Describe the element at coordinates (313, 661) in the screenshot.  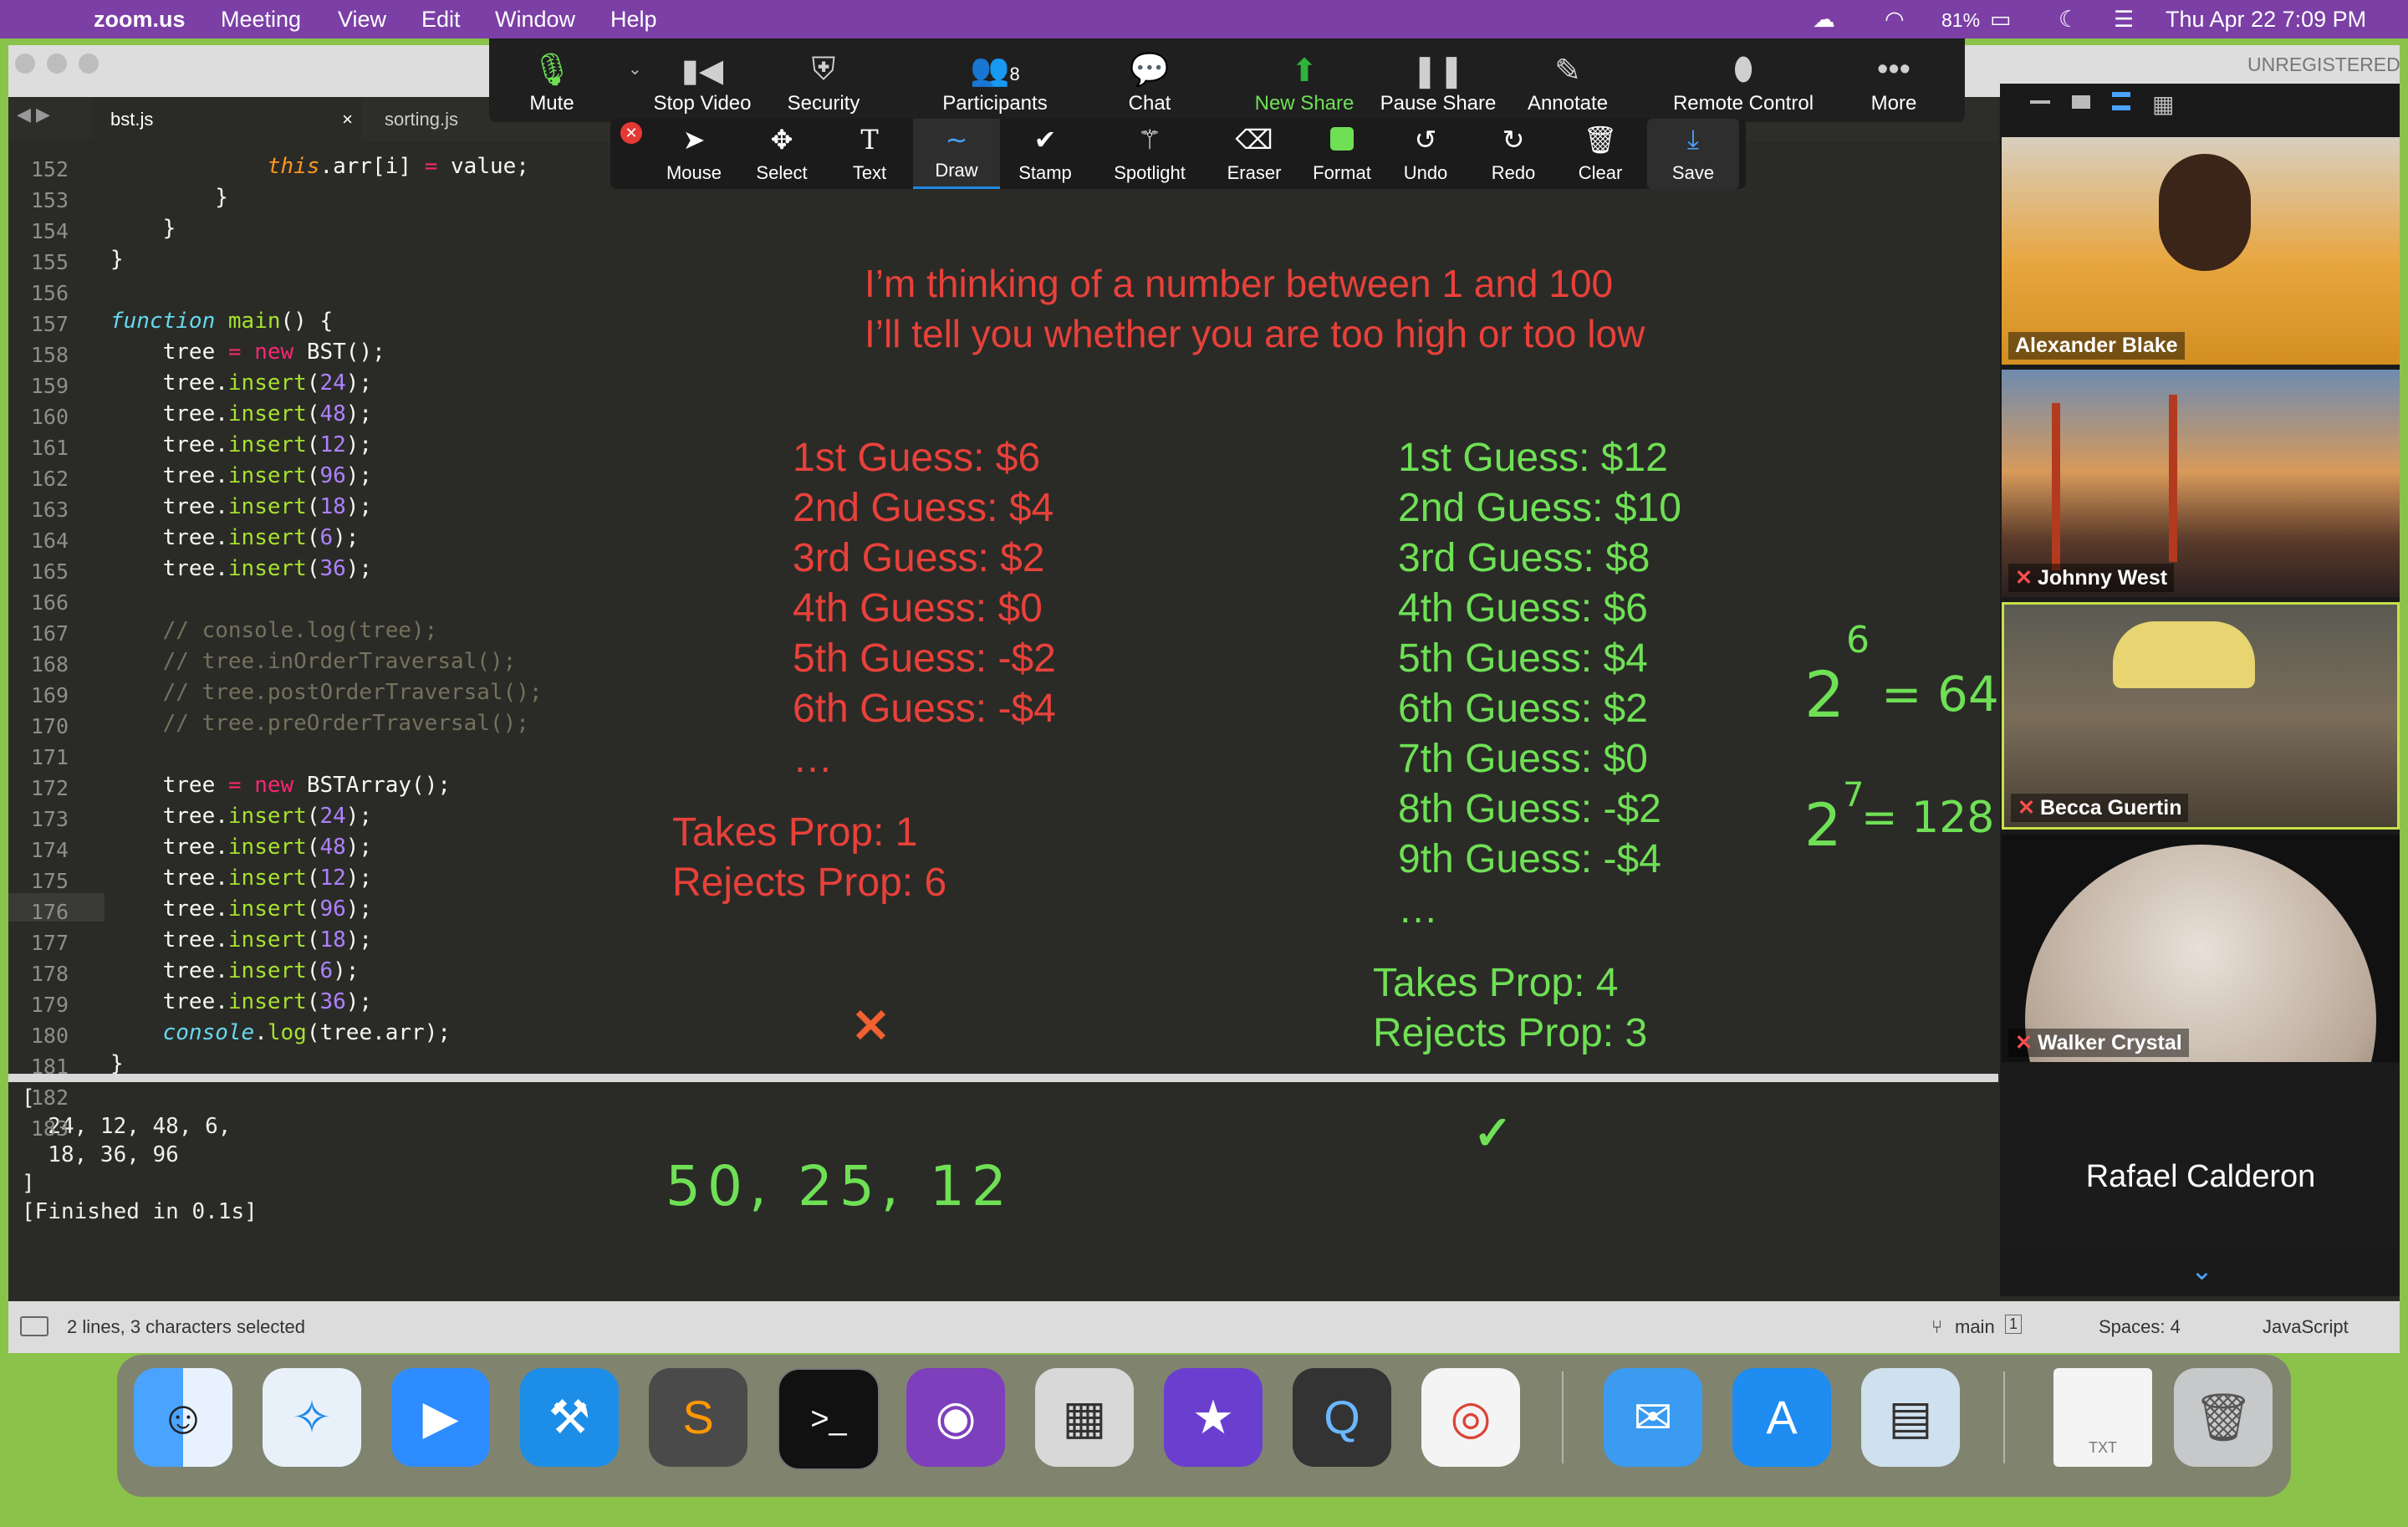
I see `code-line: // tree.inOrderTraversal();` at that location.